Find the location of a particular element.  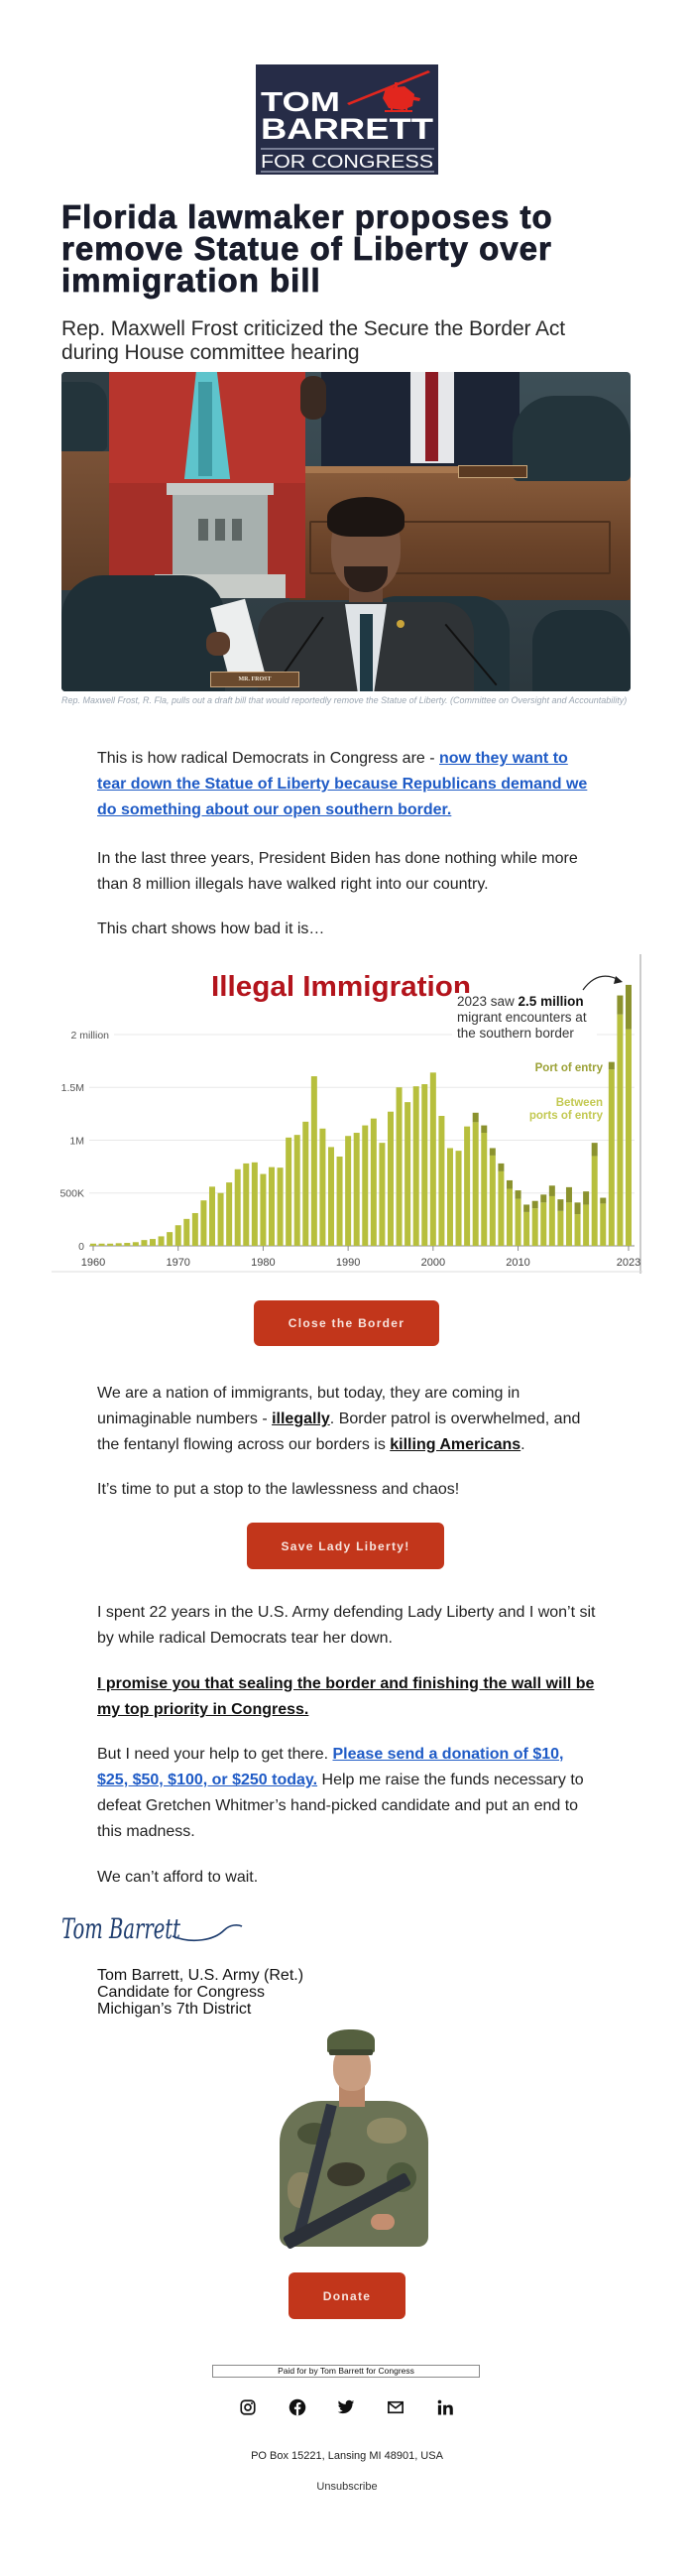

soldier-hand is located at coordinates (383, 2222).